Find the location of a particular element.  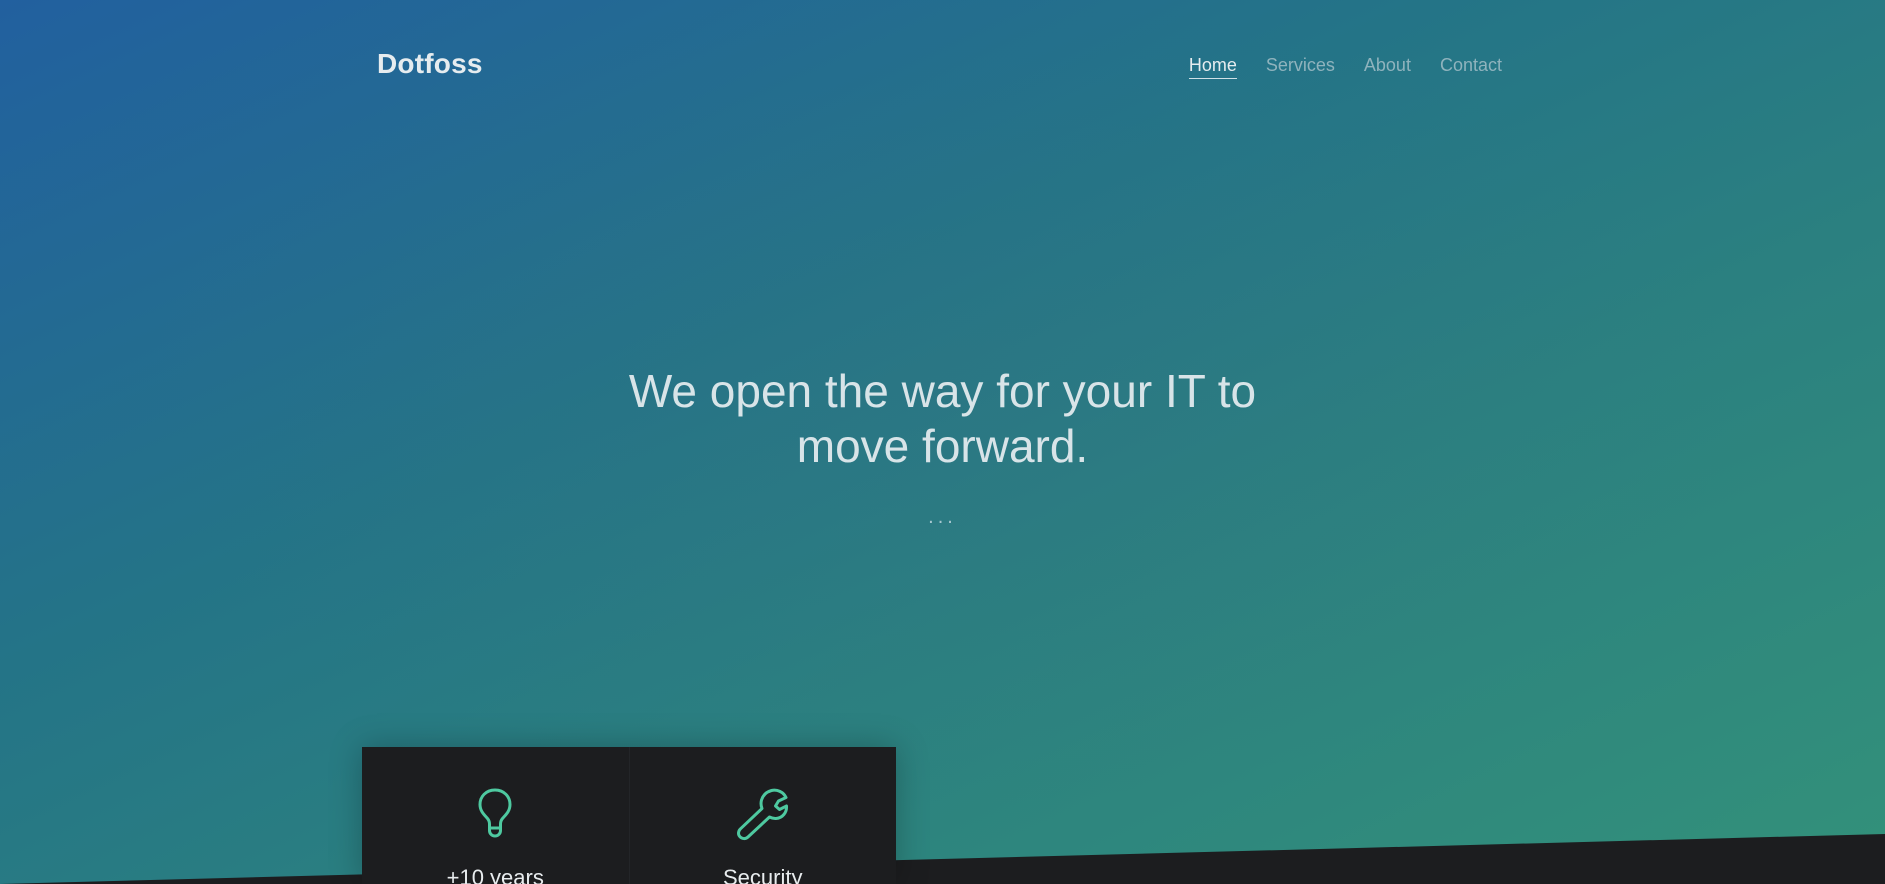

features-panel: +10 years Security is located at coordinates (629, 815).